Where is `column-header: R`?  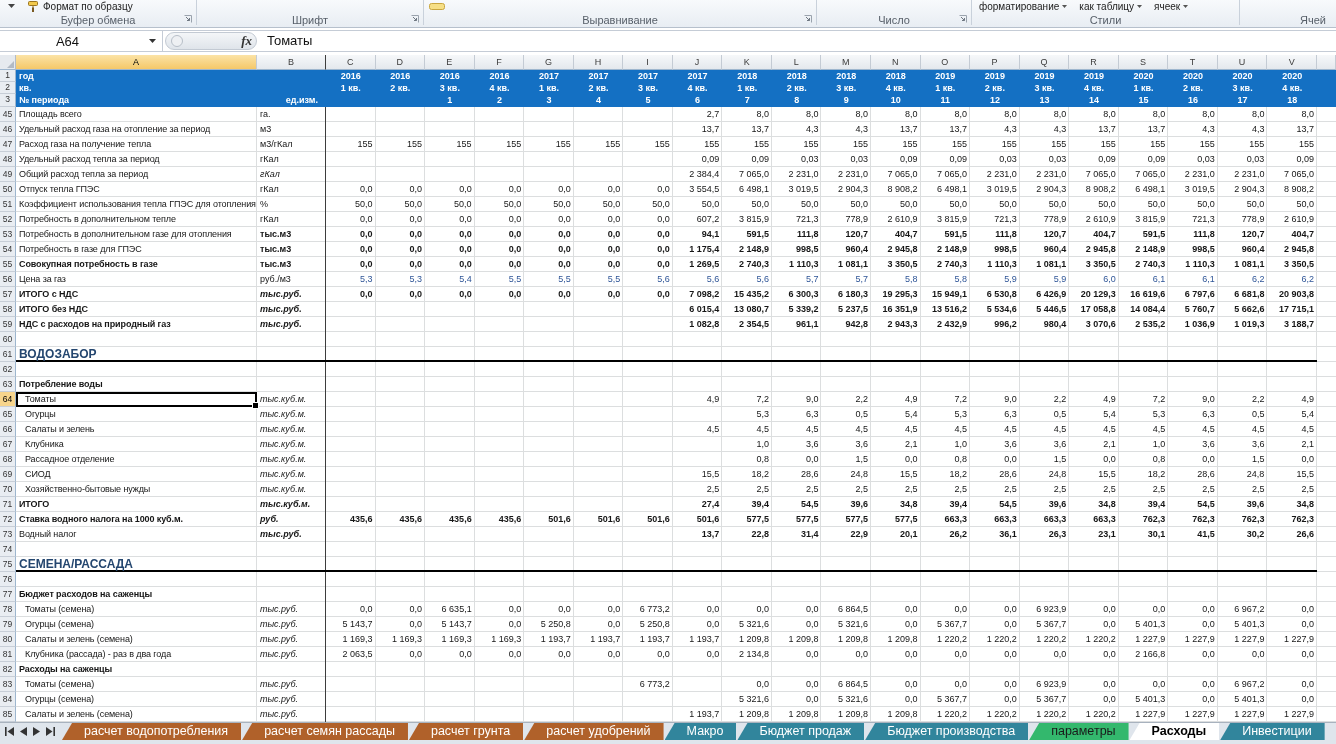 column-header: R is located at coordinates (1094, 62).